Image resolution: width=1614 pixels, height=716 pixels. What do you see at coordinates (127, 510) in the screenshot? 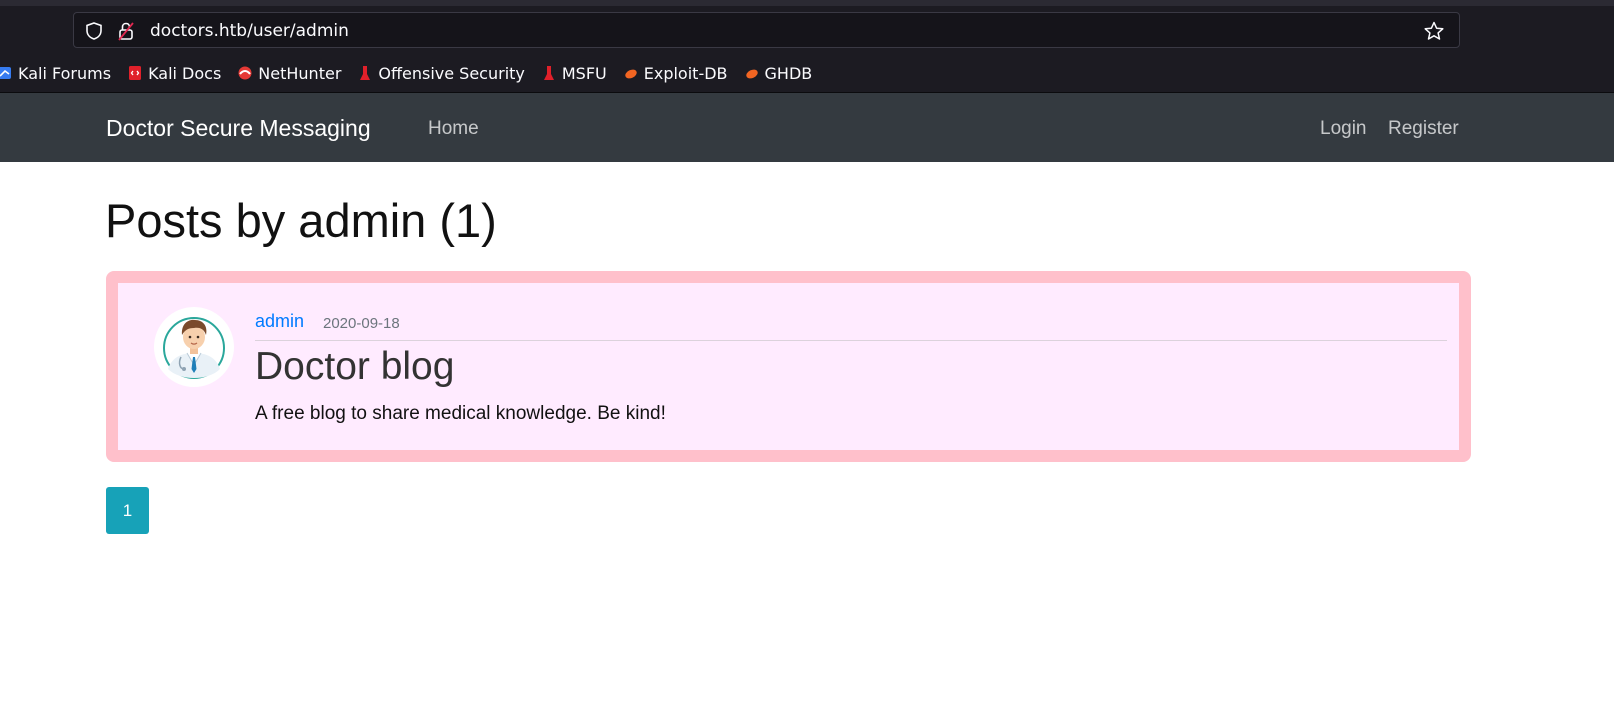
I see `pagination-page-1: 1` at bounding box center [127, 510].